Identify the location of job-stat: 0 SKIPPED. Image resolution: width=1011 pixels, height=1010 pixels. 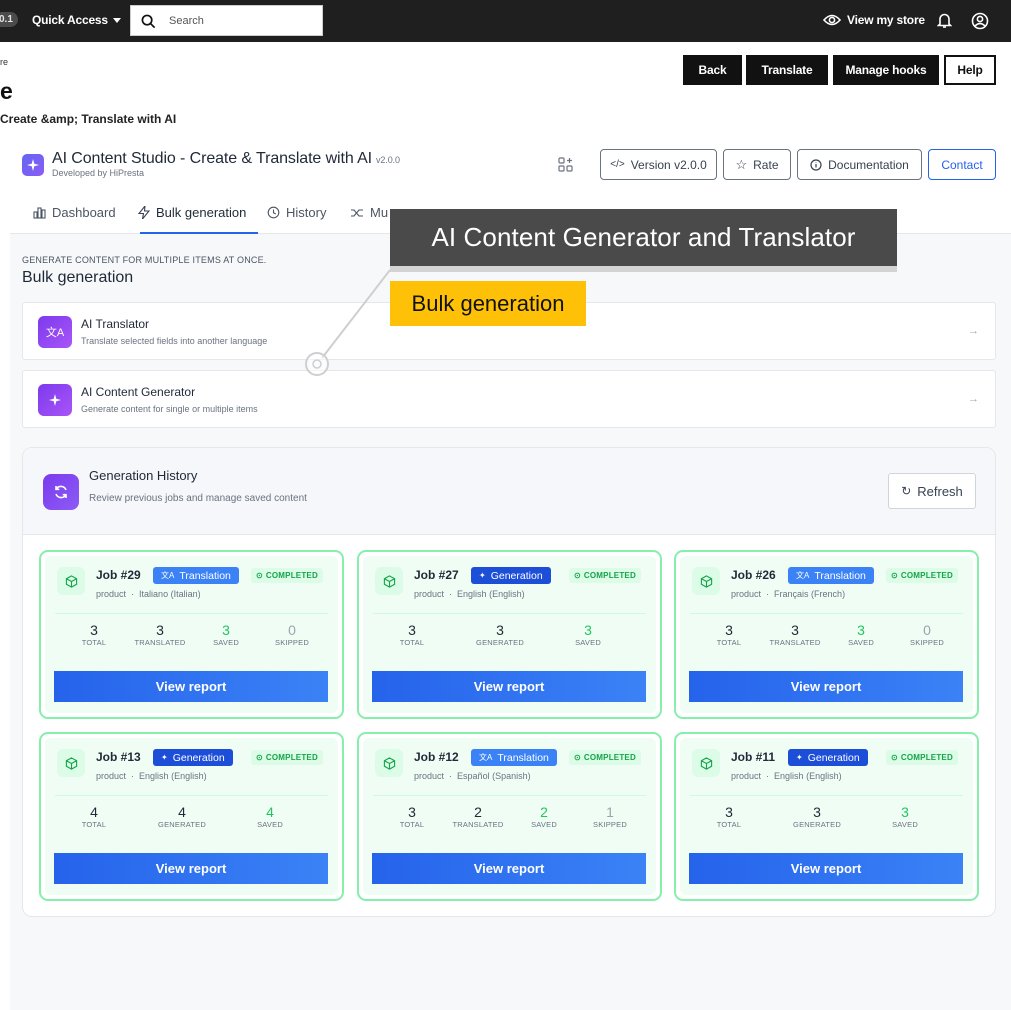
(927, 634).